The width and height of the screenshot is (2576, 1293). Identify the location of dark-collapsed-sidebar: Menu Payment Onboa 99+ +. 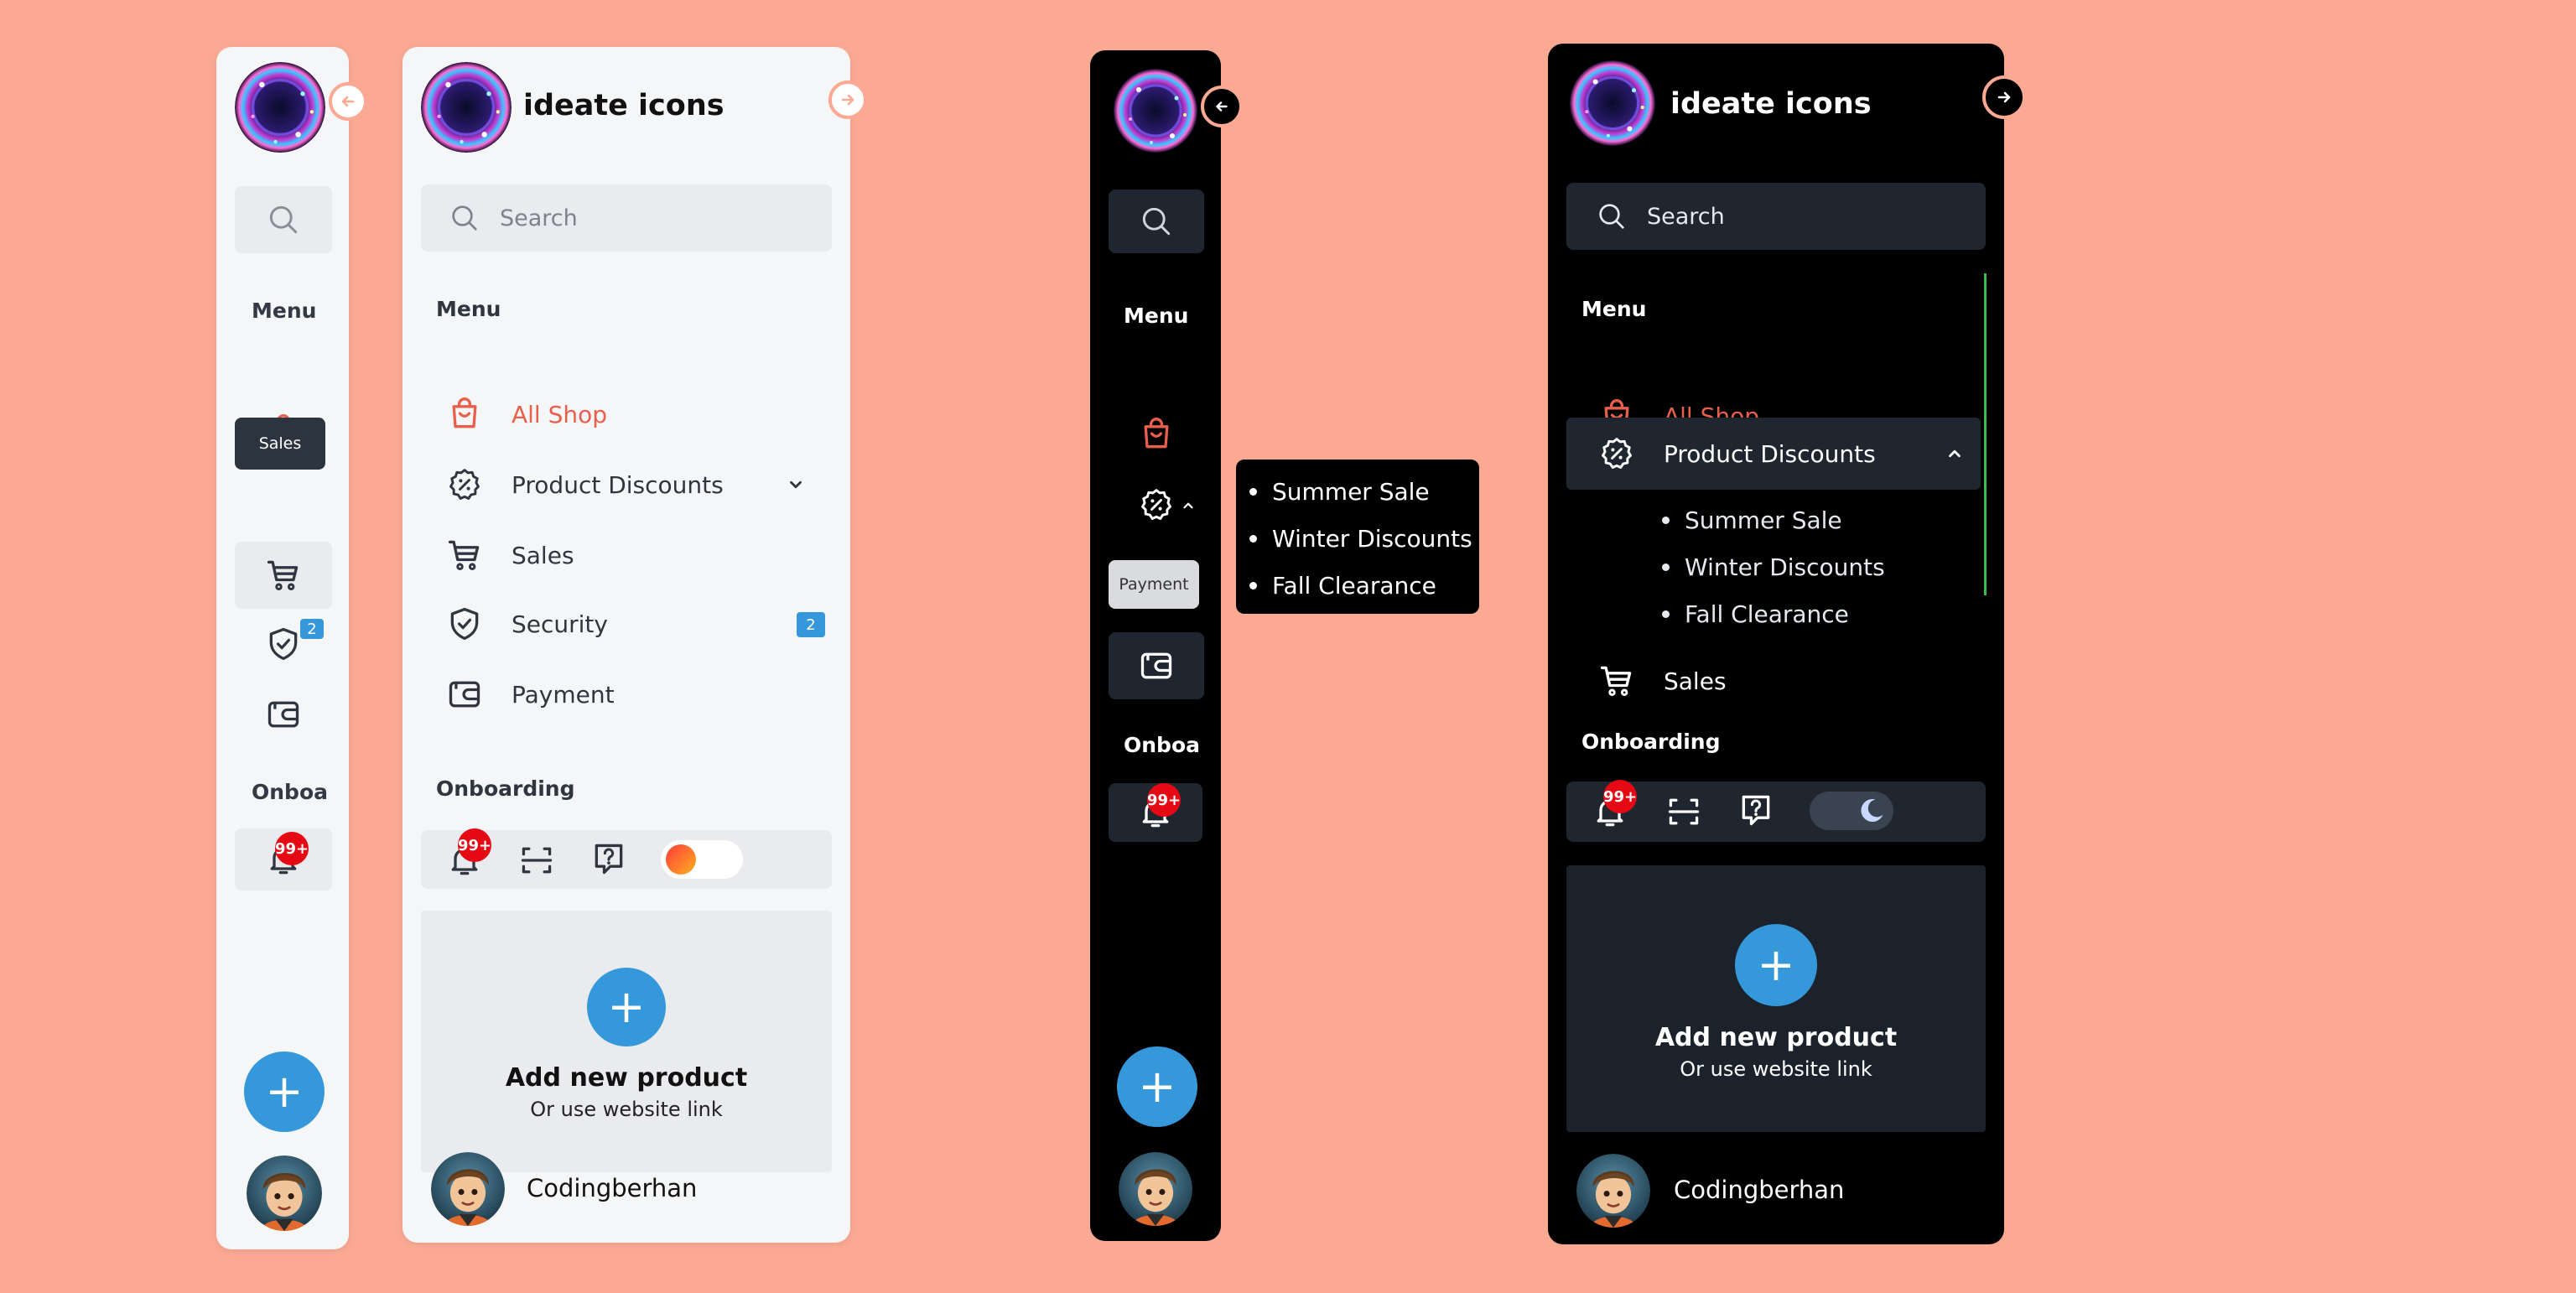
(1166, 645).